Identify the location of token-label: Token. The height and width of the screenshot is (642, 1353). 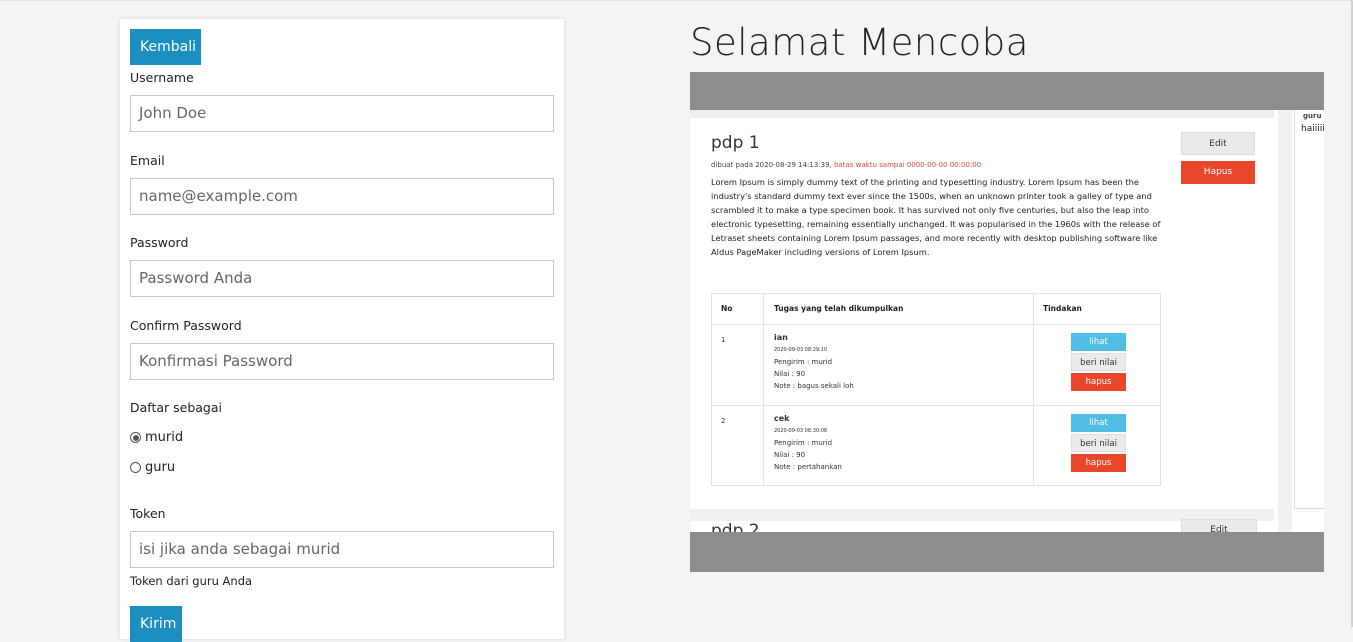
(148, 513).